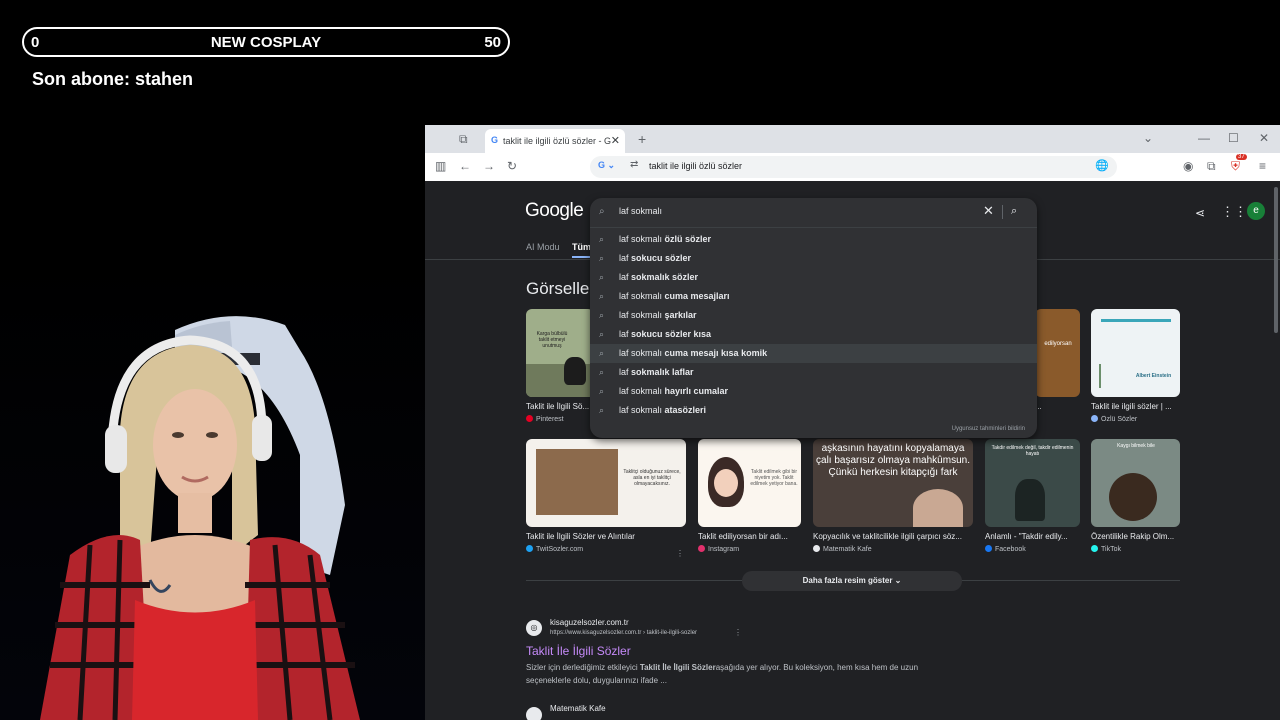 This screenshot has height=720, width=1280. Describe the element at coordinates (1234, 212) in the screenshot. I see `apps-grid-icon: ⋮⋮` at that location.